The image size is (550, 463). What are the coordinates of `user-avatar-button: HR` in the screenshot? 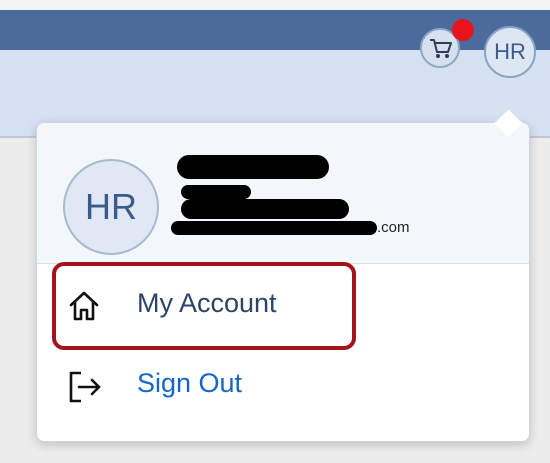 It's located at (510, 52).